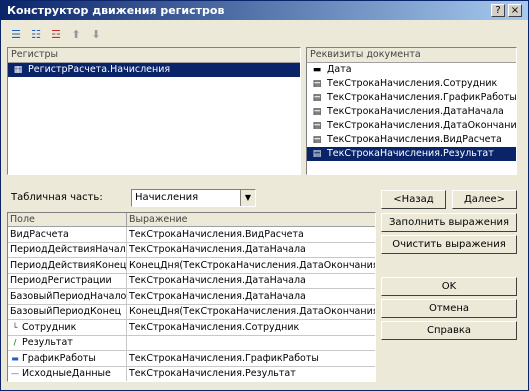  Describe the element at coordinates (15, 327) in the screenshot. I see `tree-branch-icon: └` at that location.